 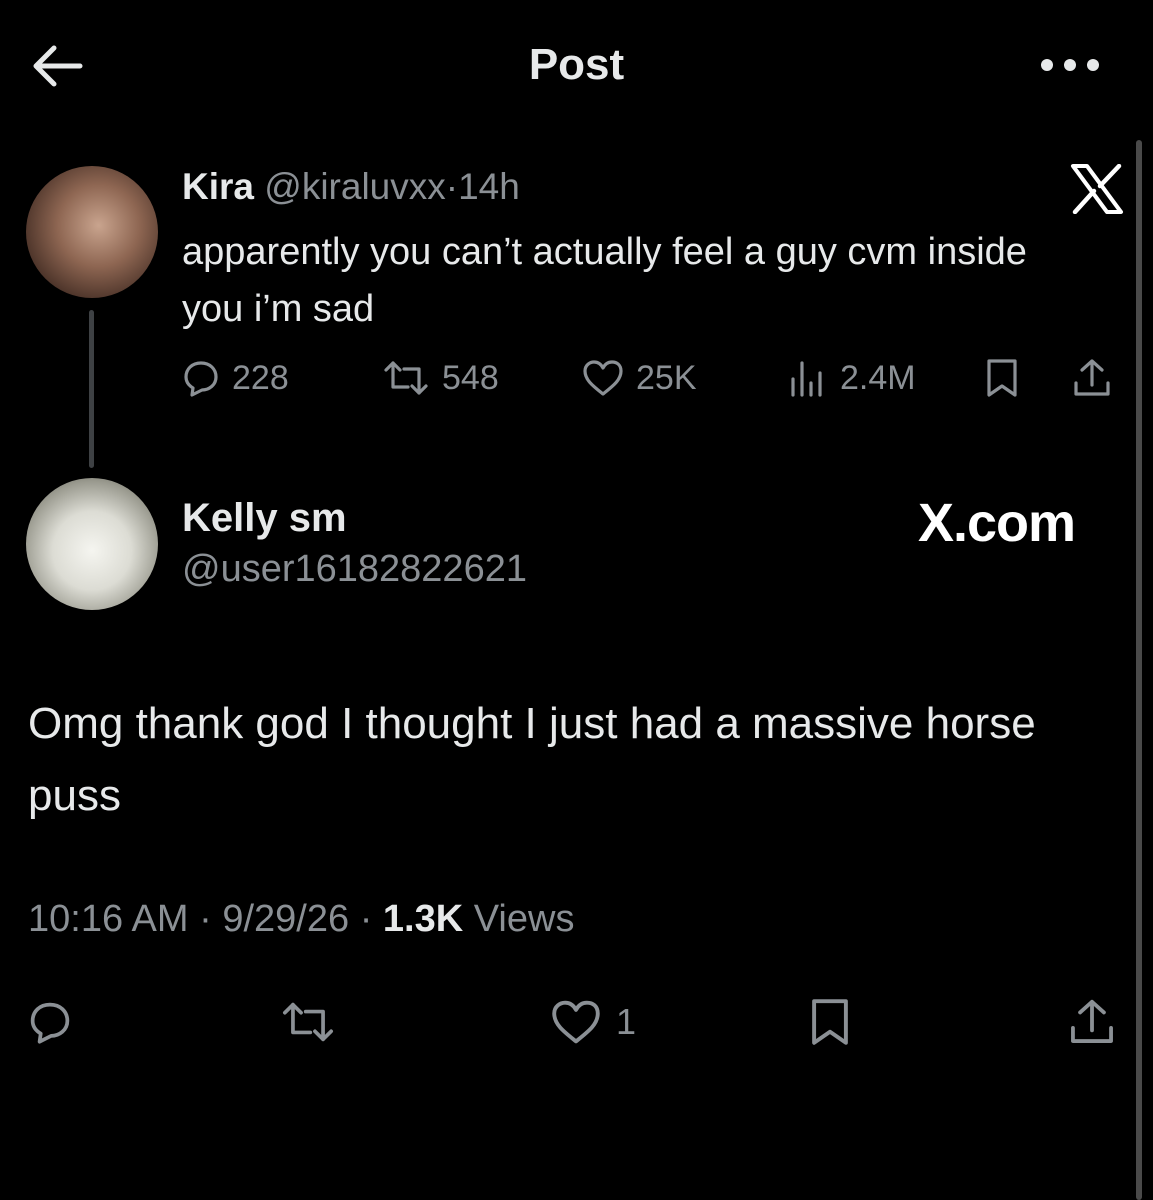 I want to click on repost-count: 548, so click(x=470, y=377).